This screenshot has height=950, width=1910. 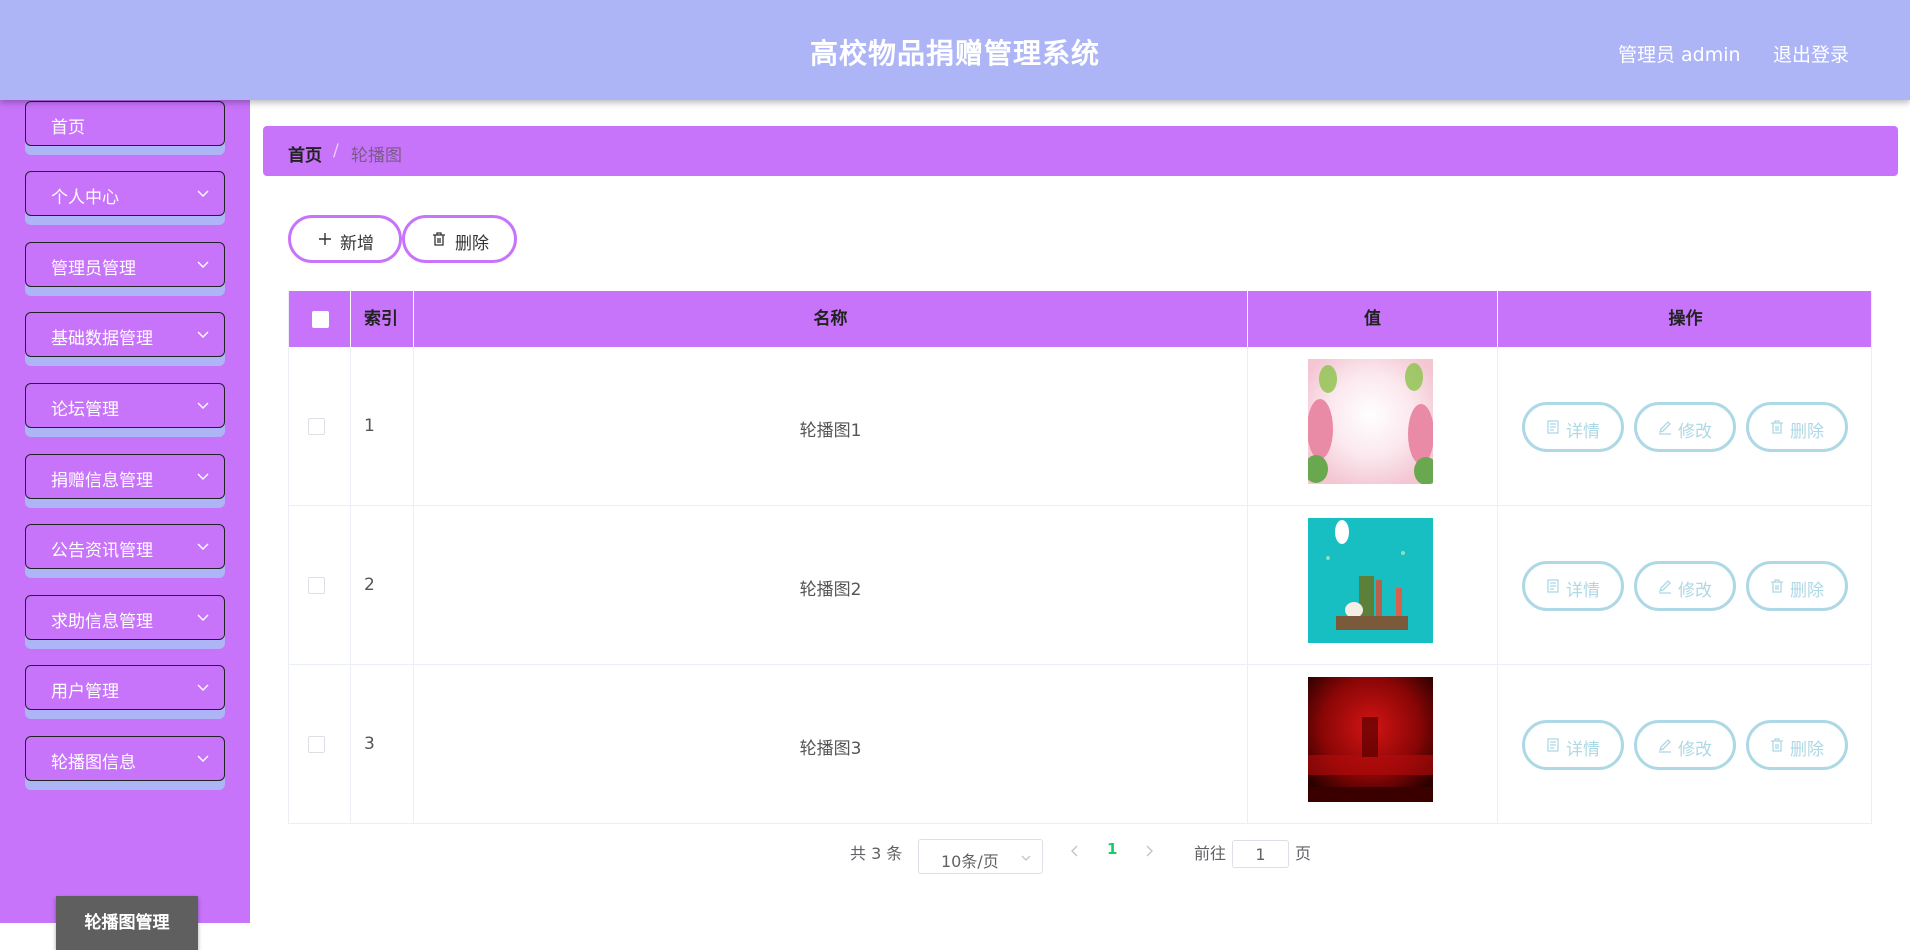 What do you see at coordinates (955, 50) in the screenshot?
I see `app-header: 高校物品捐赠管理系统 管理员 admin 退出登录` at bounding box center [955, 50].